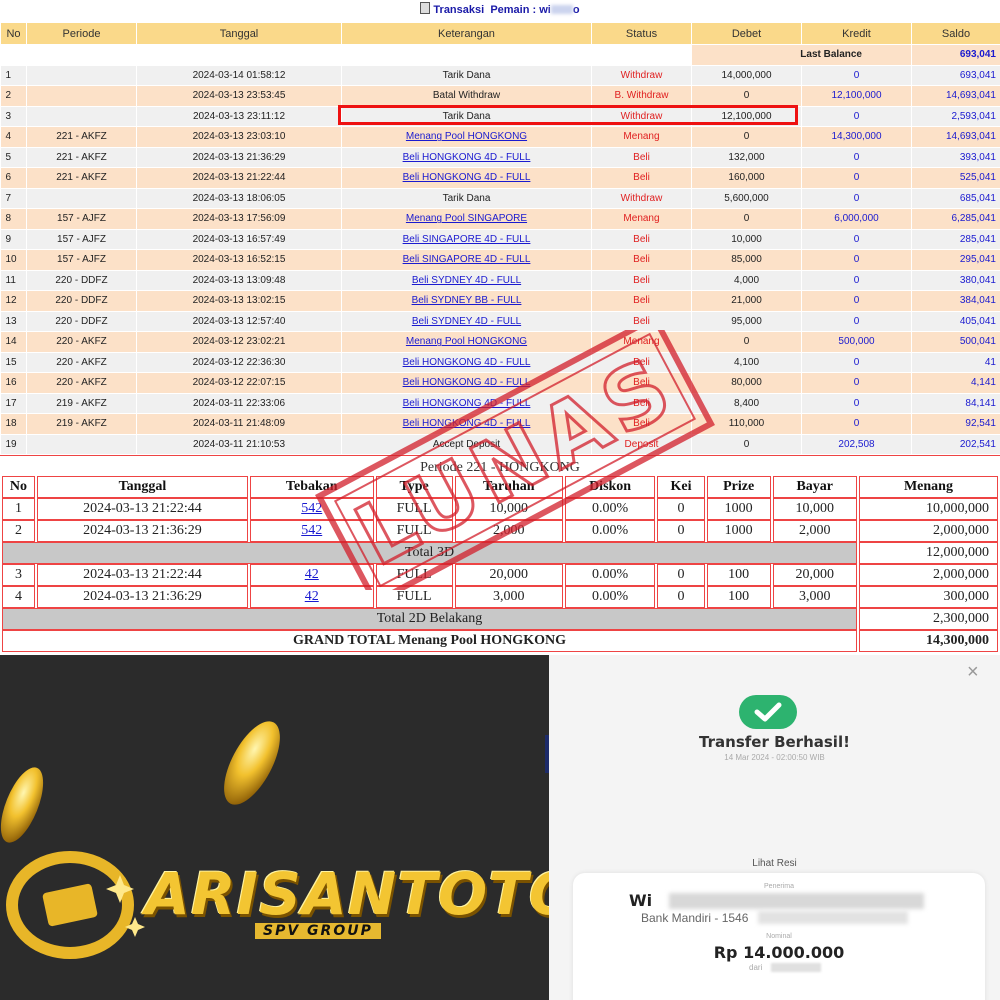 The height and width of the screenshot is (1000, 1000). I want to click on cell-saldo: 405,041, so click(955, 321).